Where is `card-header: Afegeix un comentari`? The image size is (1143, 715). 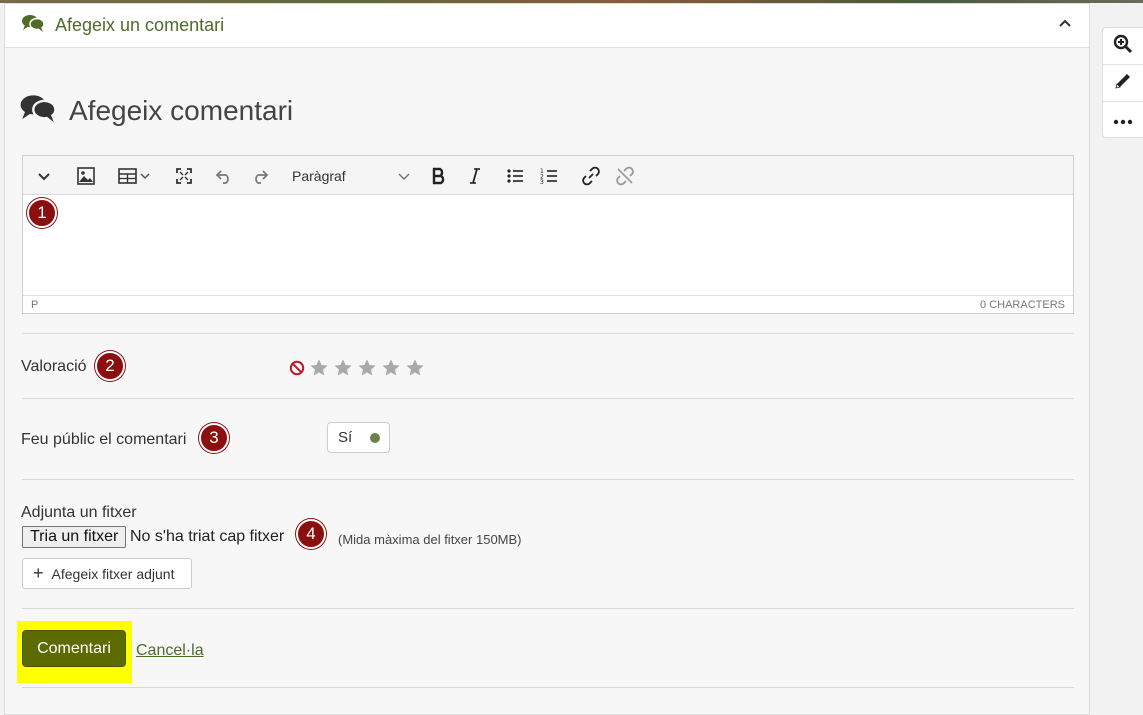 card-header: Afegeix un comentari is located at coordinates (547, 26).